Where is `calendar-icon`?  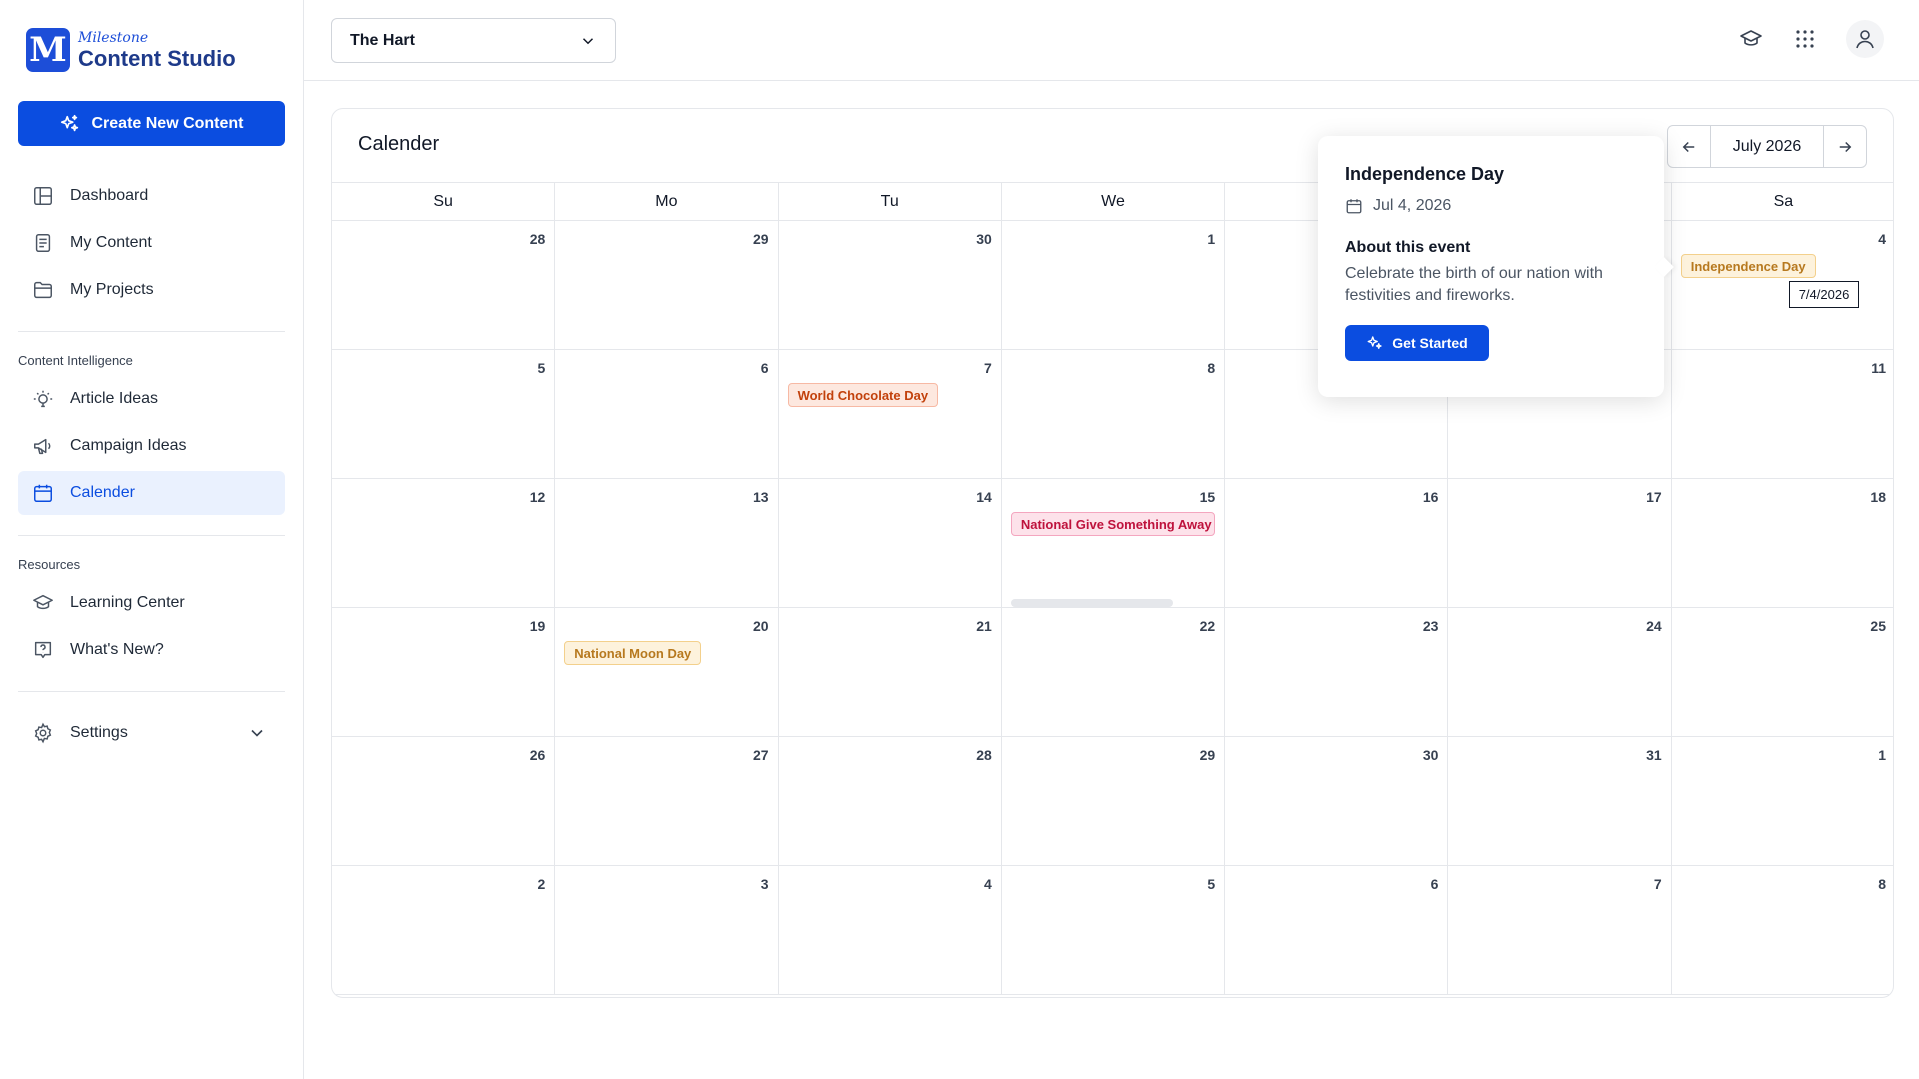 calendar-icon is located at coordinates (1354, 206).